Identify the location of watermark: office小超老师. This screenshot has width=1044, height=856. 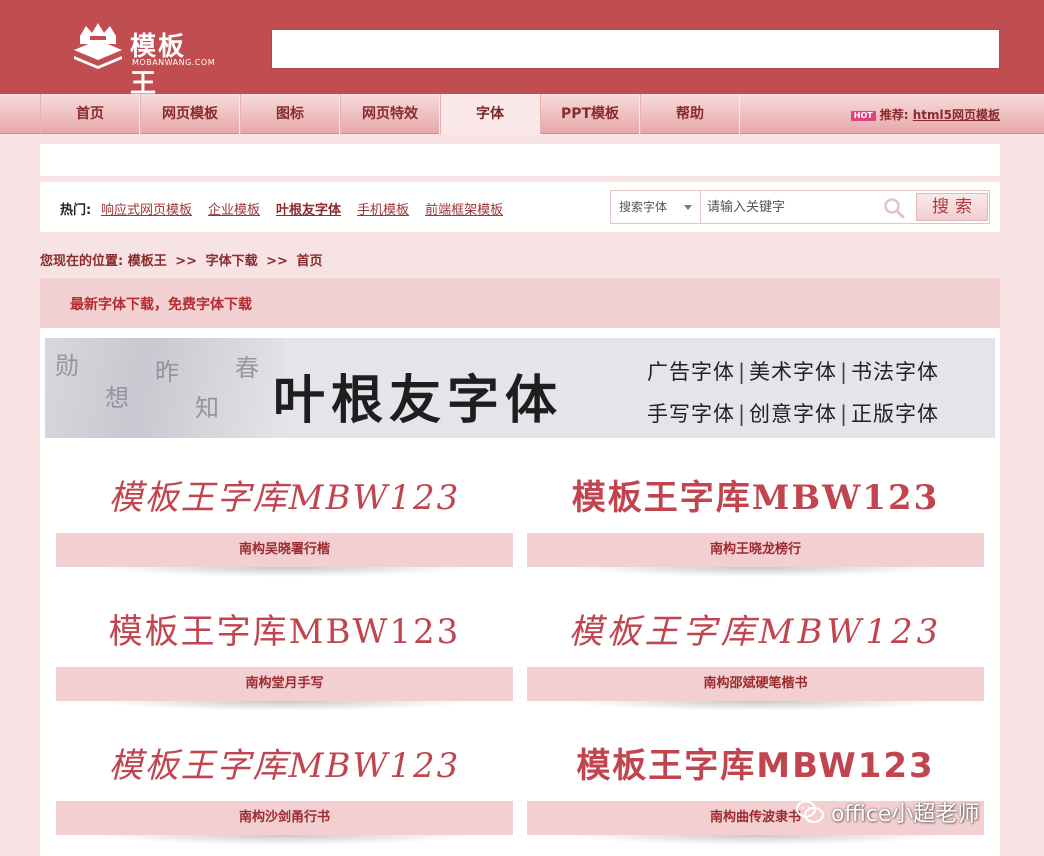
(887, 812).